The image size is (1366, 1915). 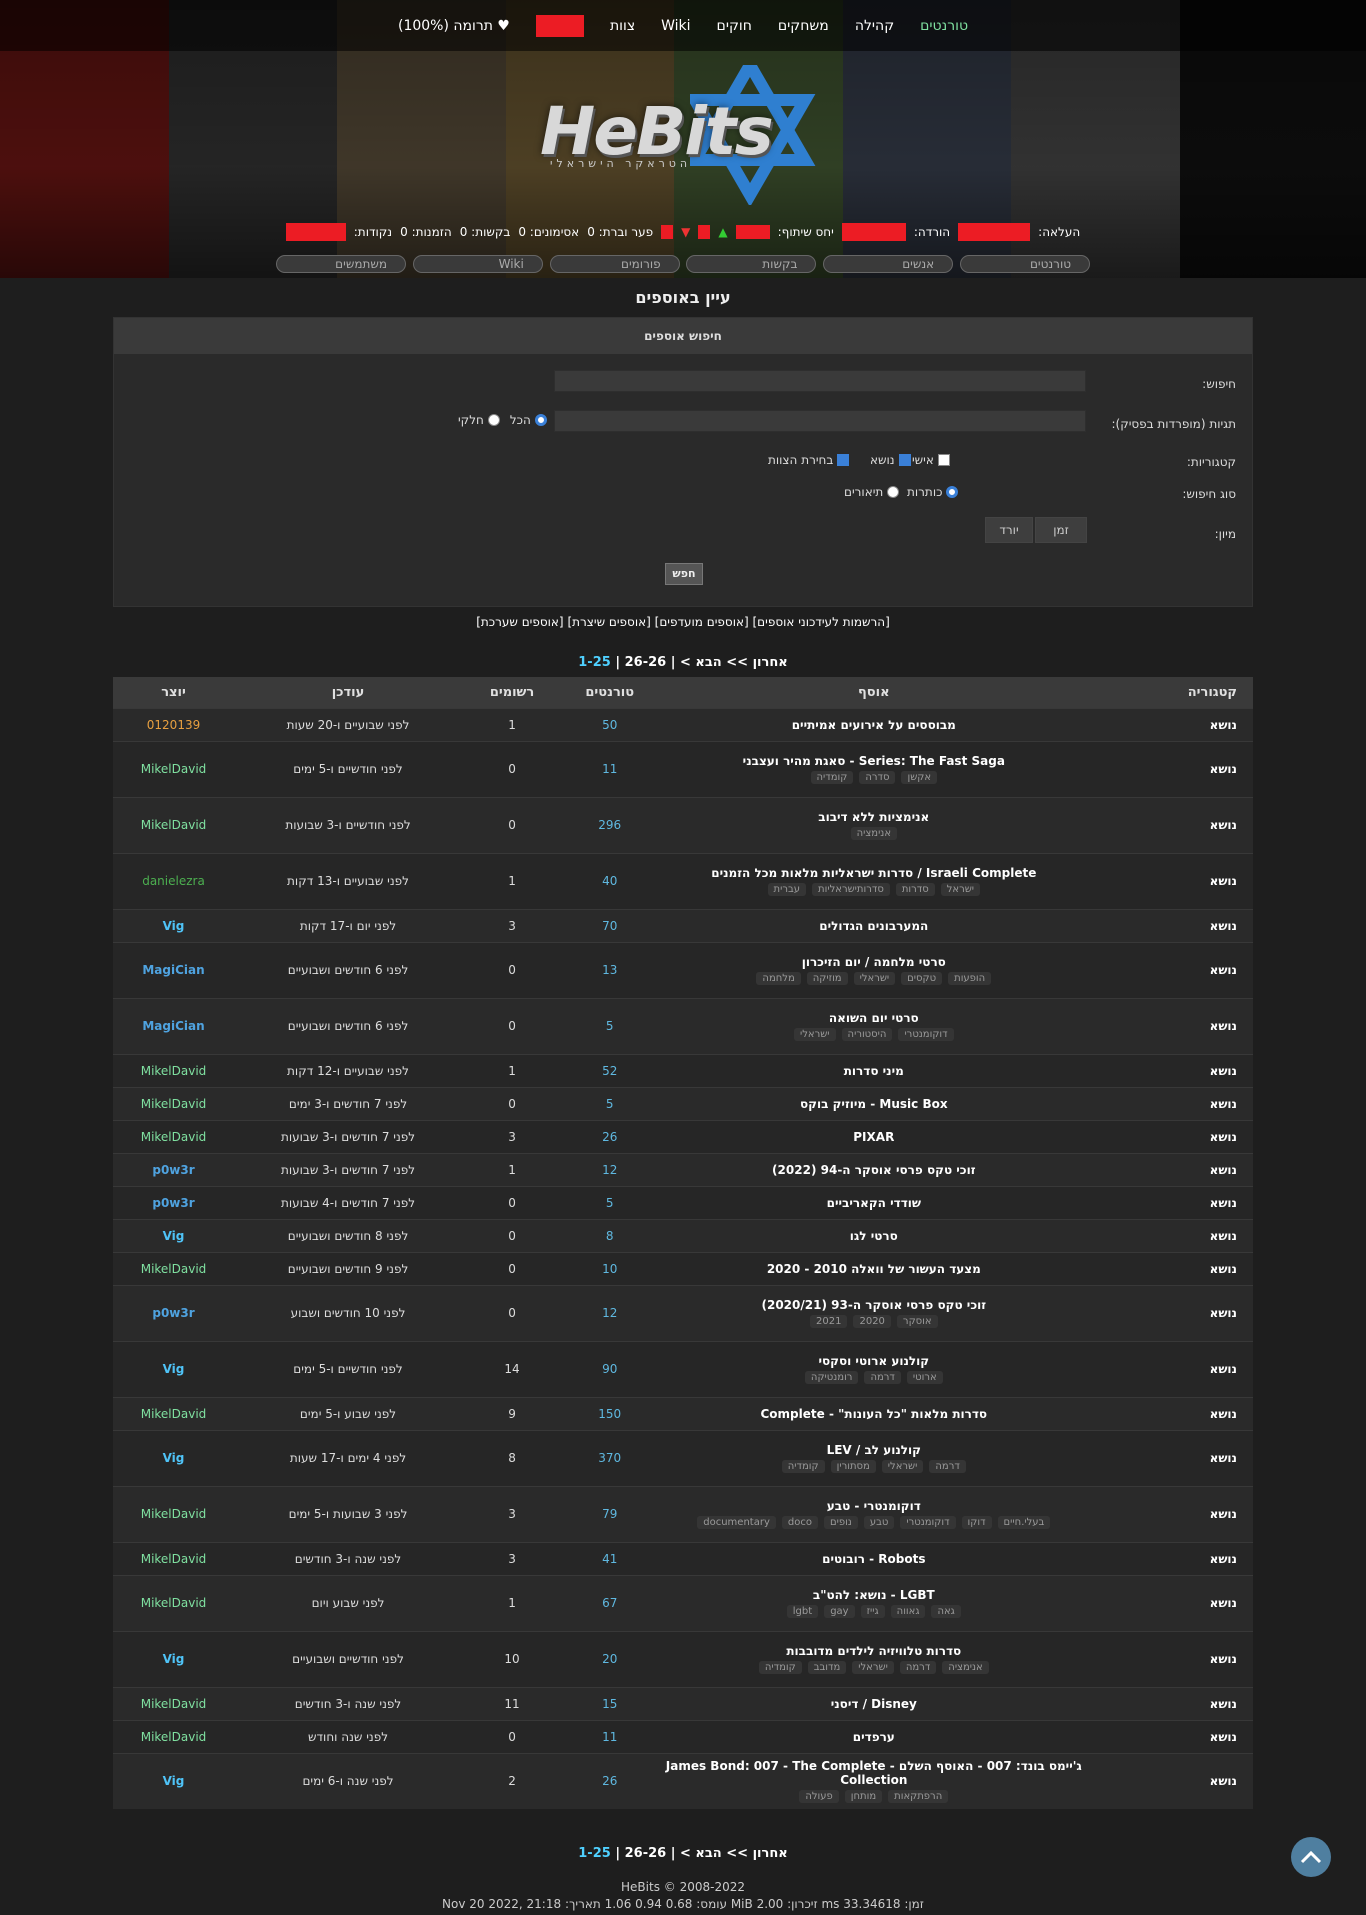 I want to click on collection-name-link: סרטי לגו, so click(x=873, y=1236).